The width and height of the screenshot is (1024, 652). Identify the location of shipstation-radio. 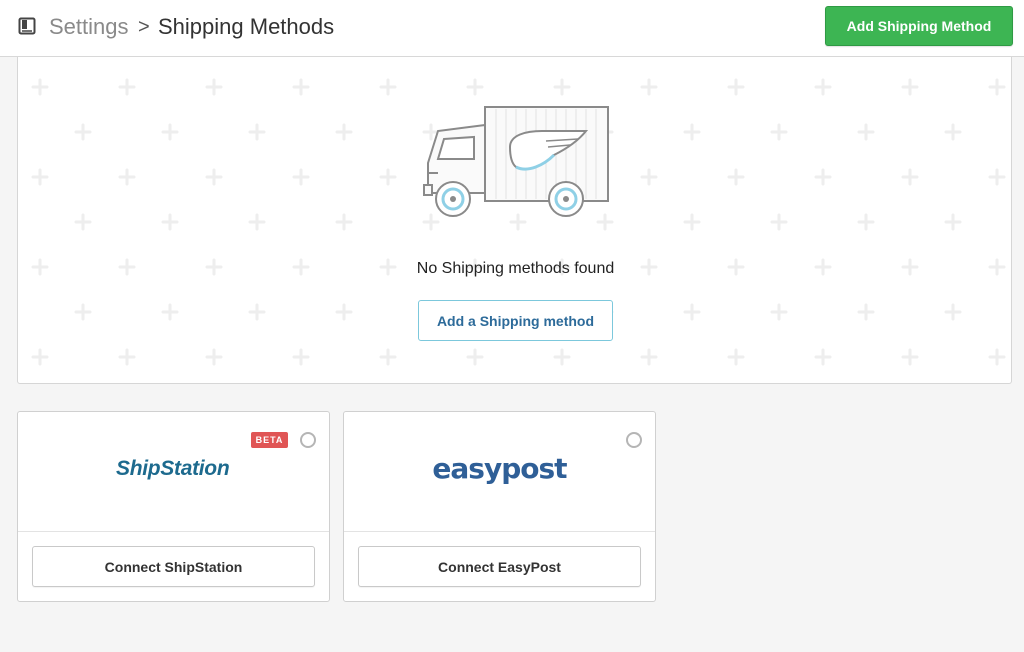
(308, 440).